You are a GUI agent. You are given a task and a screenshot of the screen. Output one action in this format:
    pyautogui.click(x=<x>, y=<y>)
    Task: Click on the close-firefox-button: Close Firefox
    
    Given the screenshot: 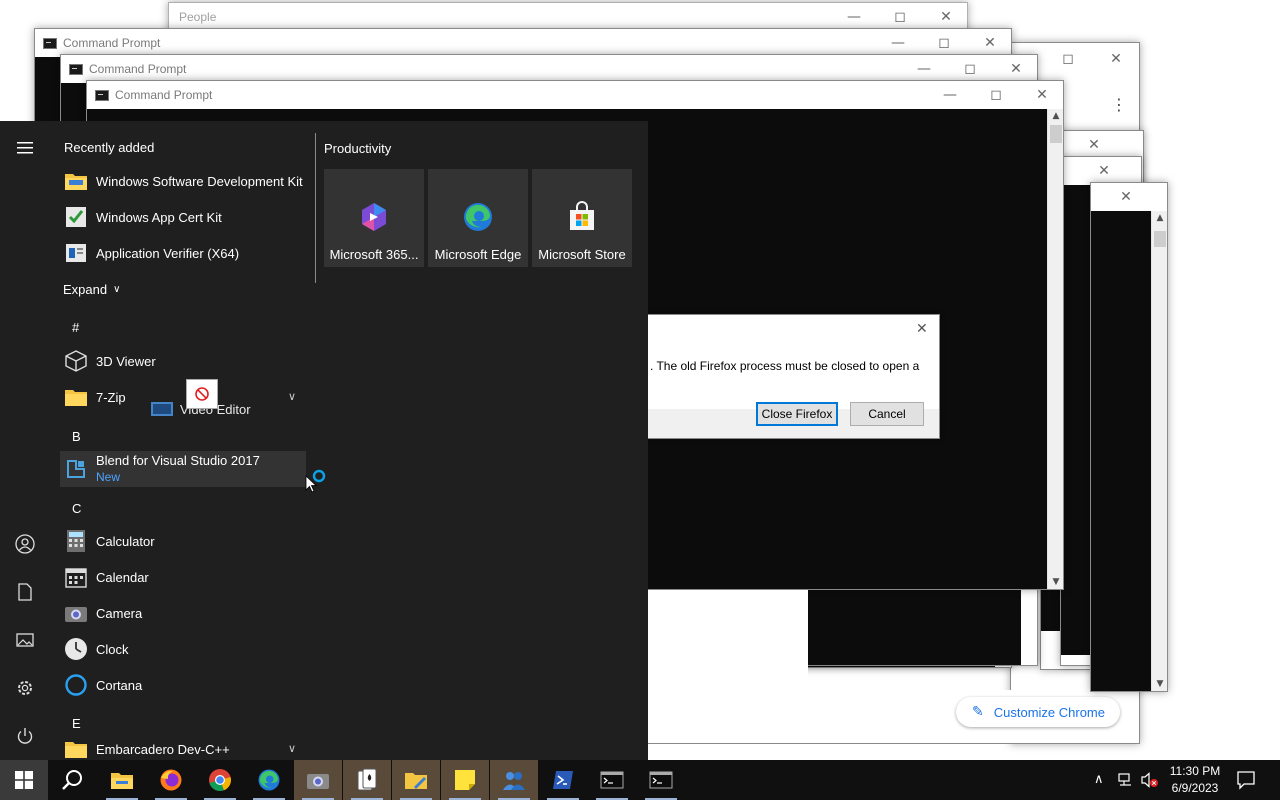 What is the action you would take?
    pyautogui.click(x=797, y=414)
    